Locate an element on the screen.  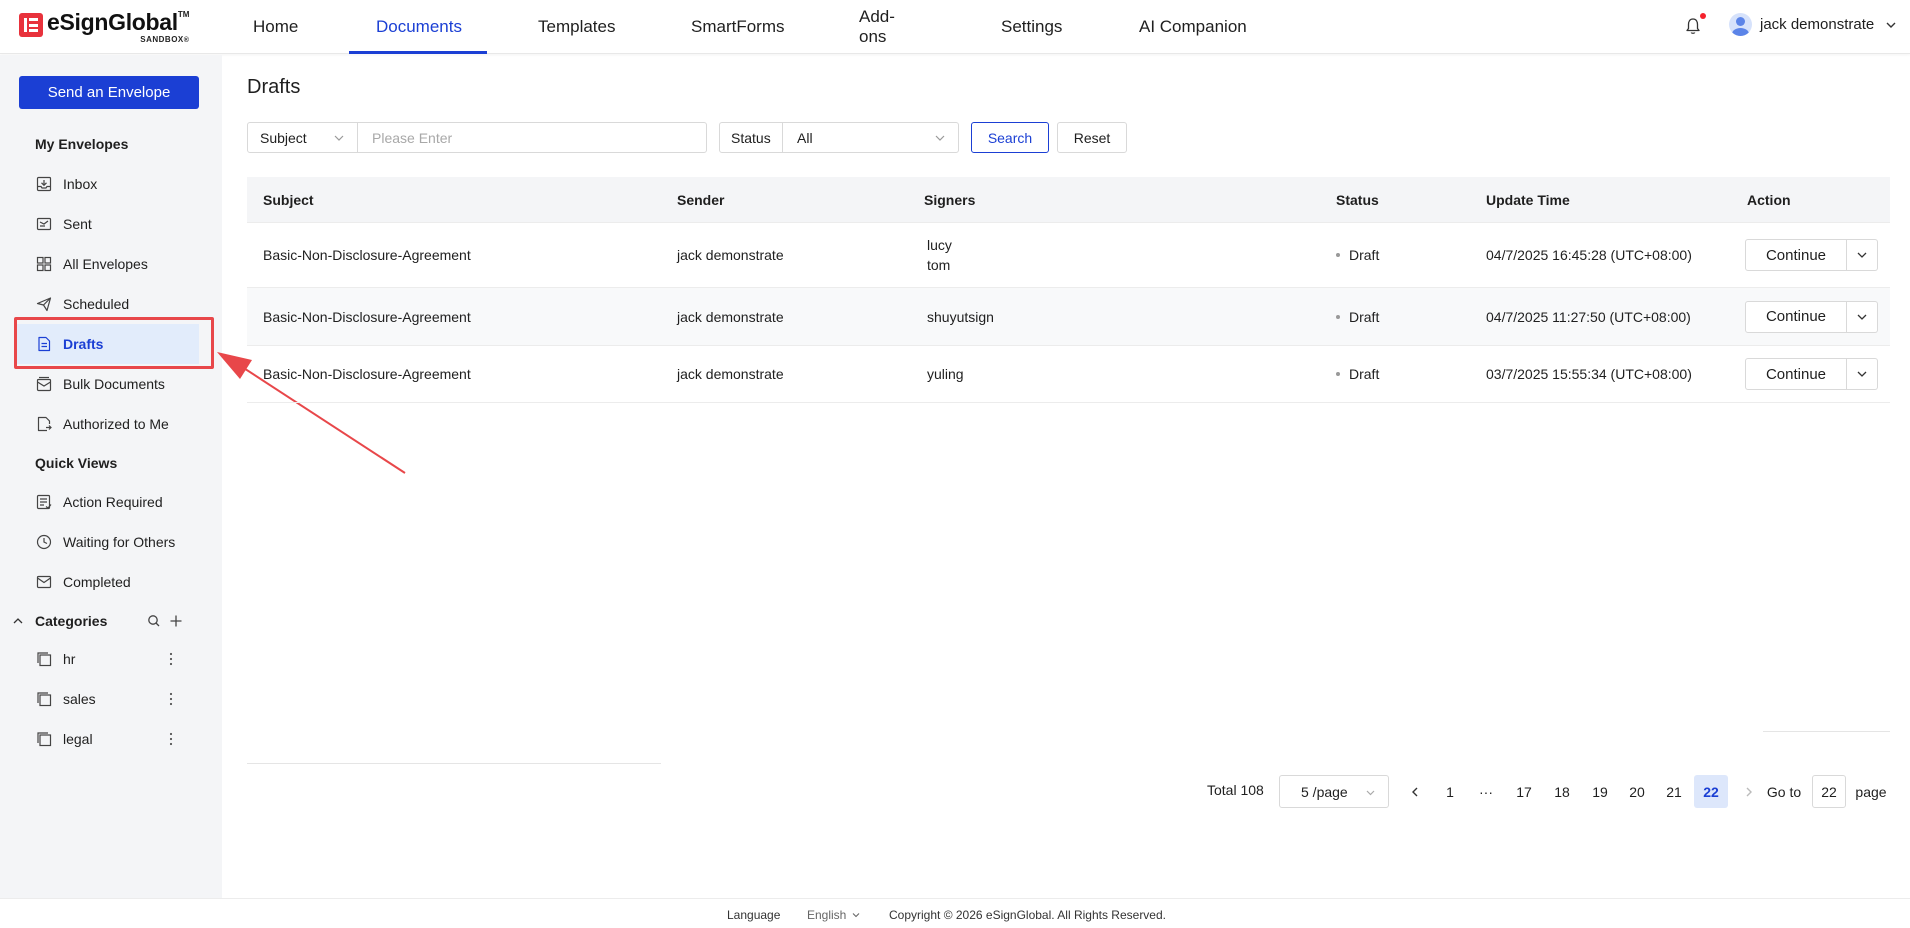
bulk-documents-icon is located at coordinates (44, 384).